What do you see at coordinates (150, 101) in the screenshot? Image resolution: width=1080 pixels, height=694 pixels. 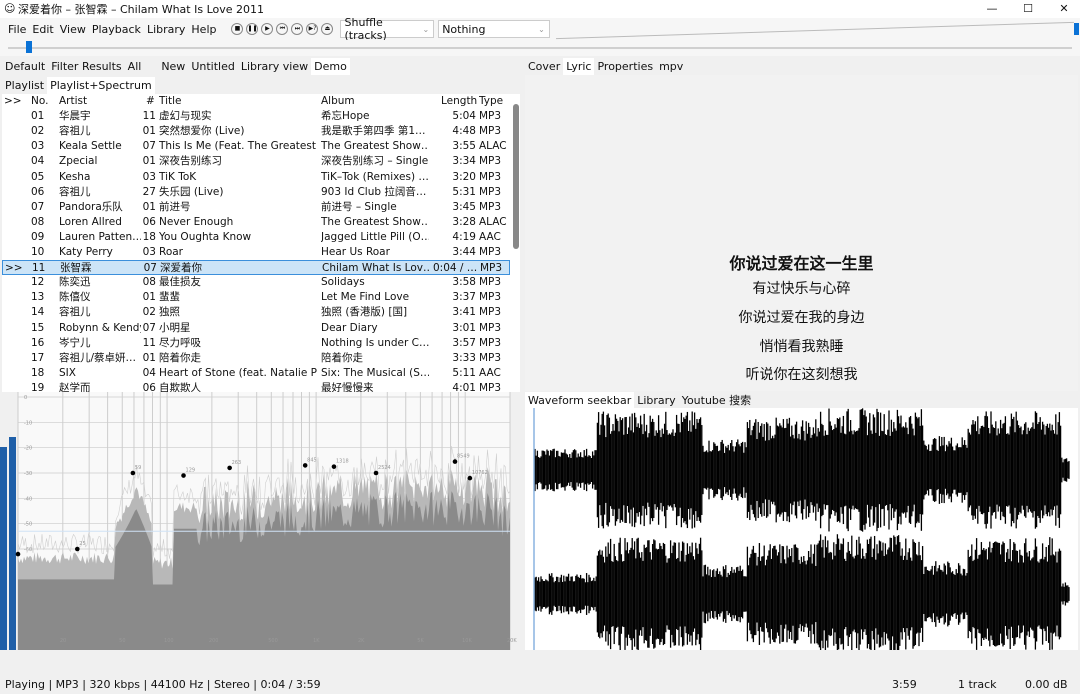 I see `col-track: #` at bounding box center [150, 101].